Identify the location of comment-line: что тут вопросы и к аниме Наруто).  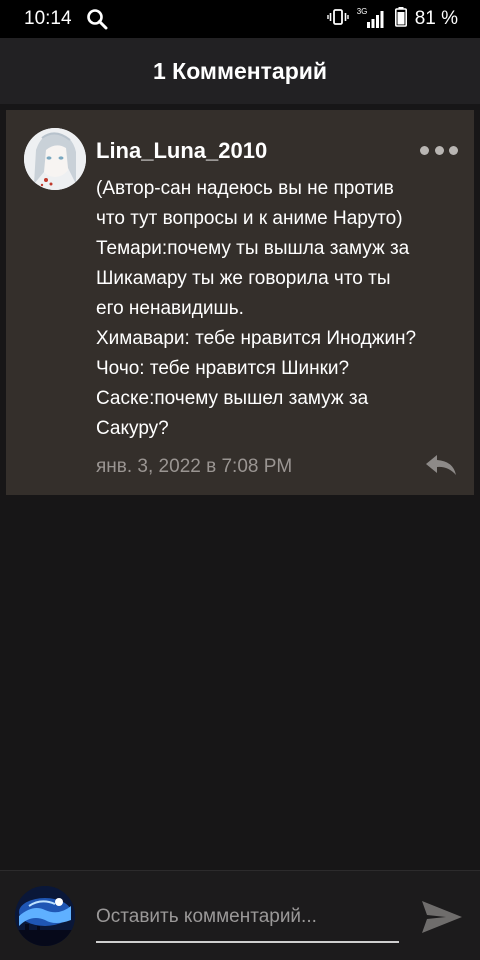
(249, 218).